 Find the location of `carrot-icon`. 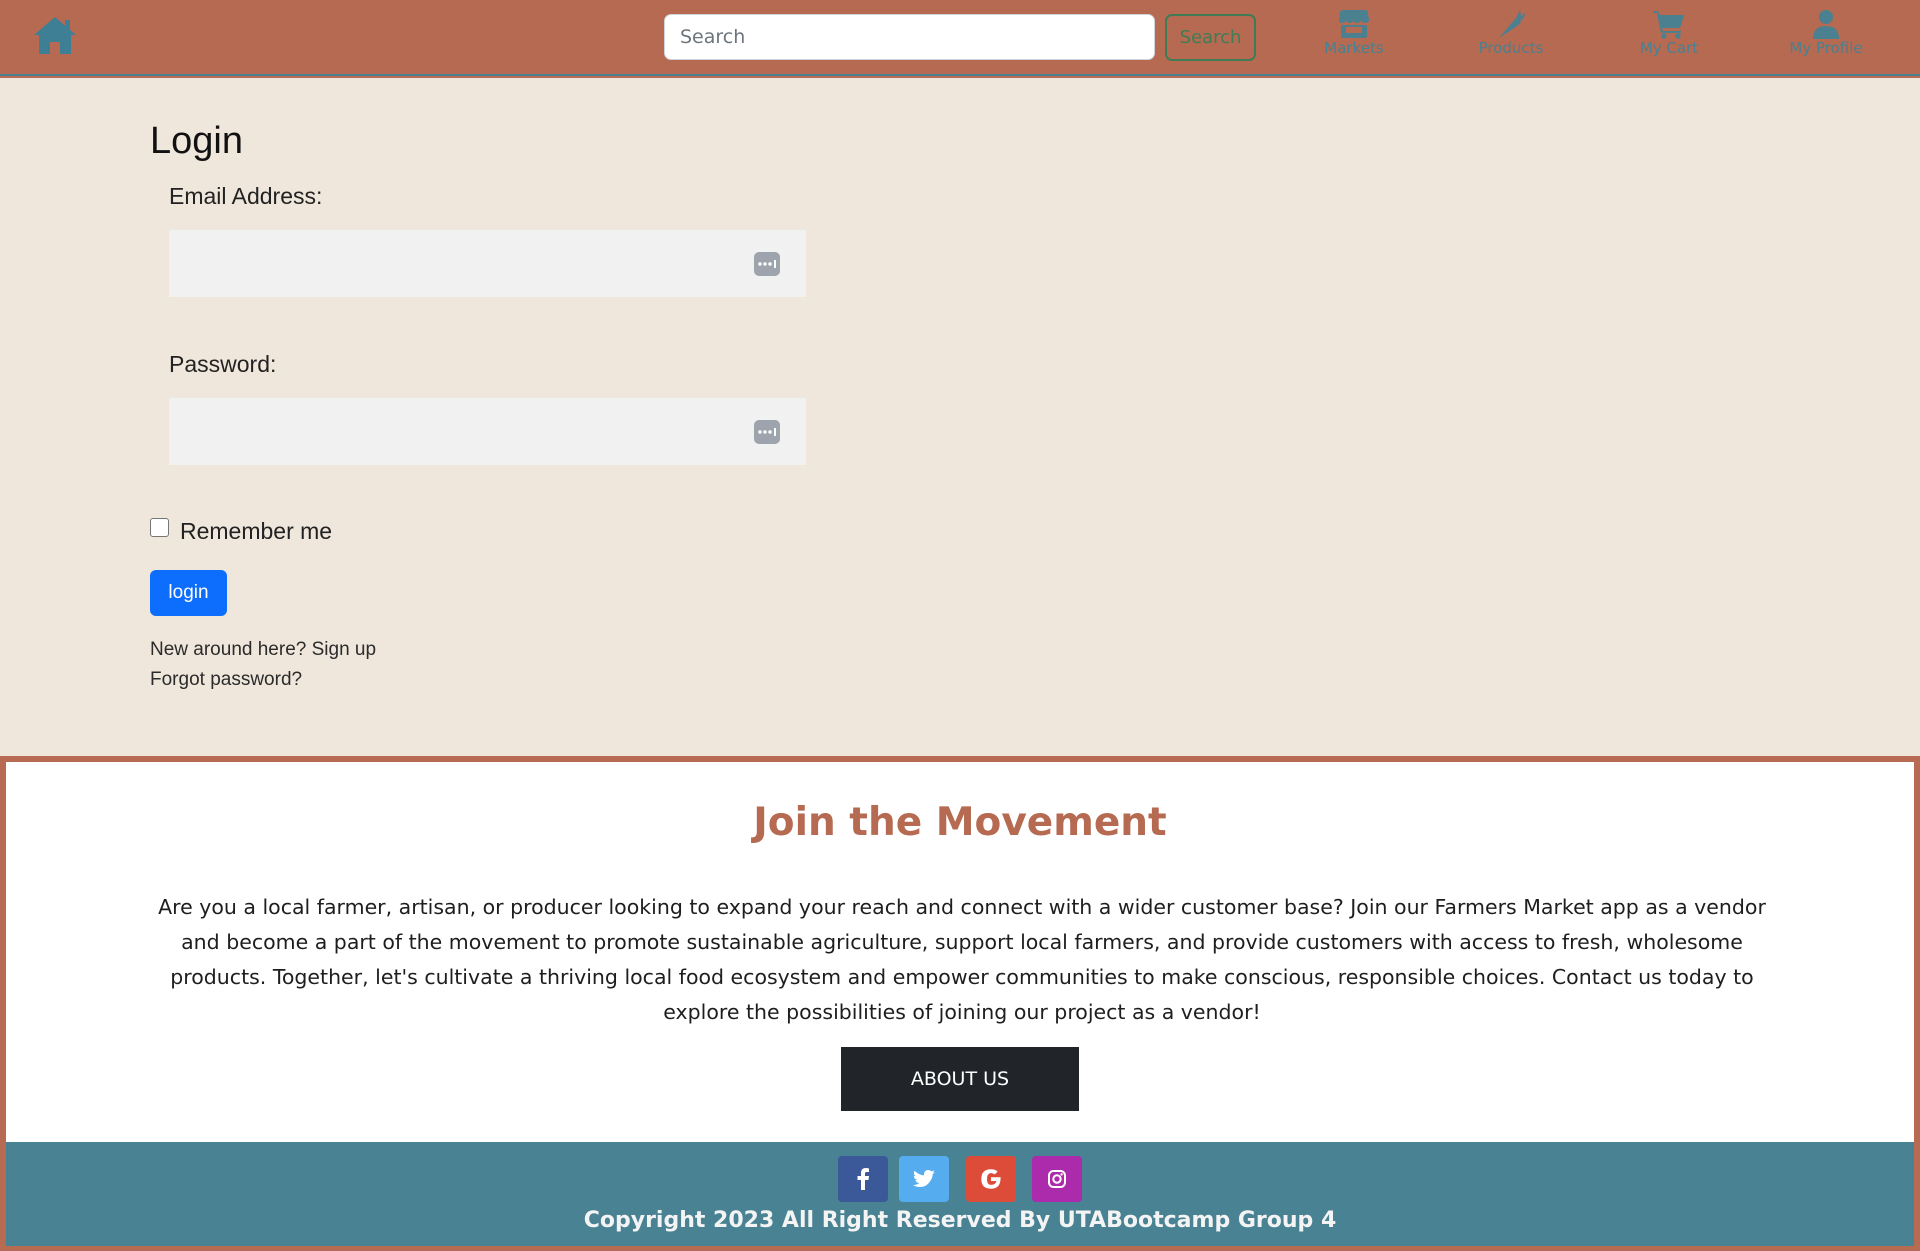

carrot-icon is located at coordinates (1512, 24).